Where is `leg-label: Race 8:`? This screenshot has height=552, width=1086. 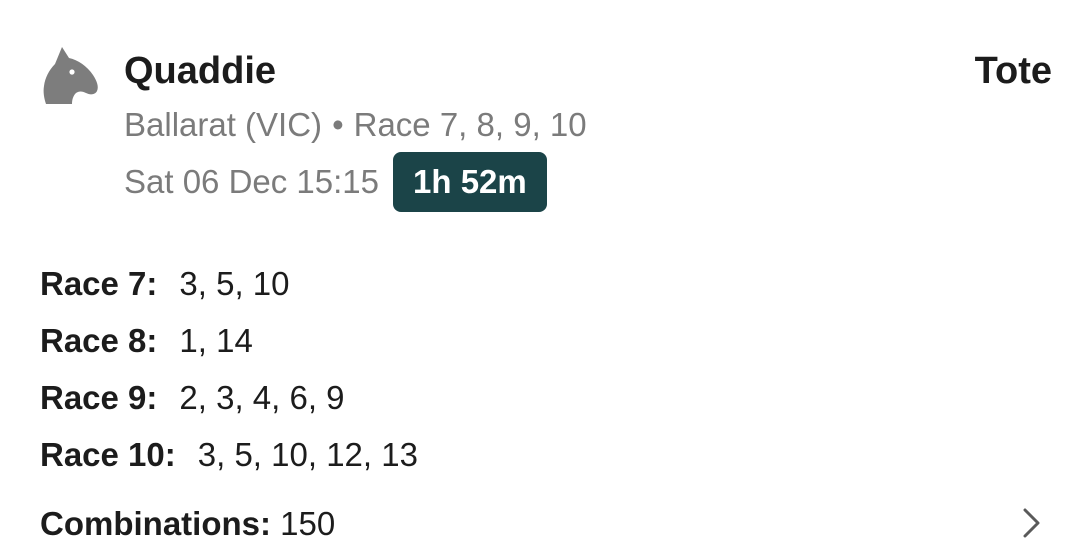
leg-label: Race 8: is located at coordinates (99, 340).